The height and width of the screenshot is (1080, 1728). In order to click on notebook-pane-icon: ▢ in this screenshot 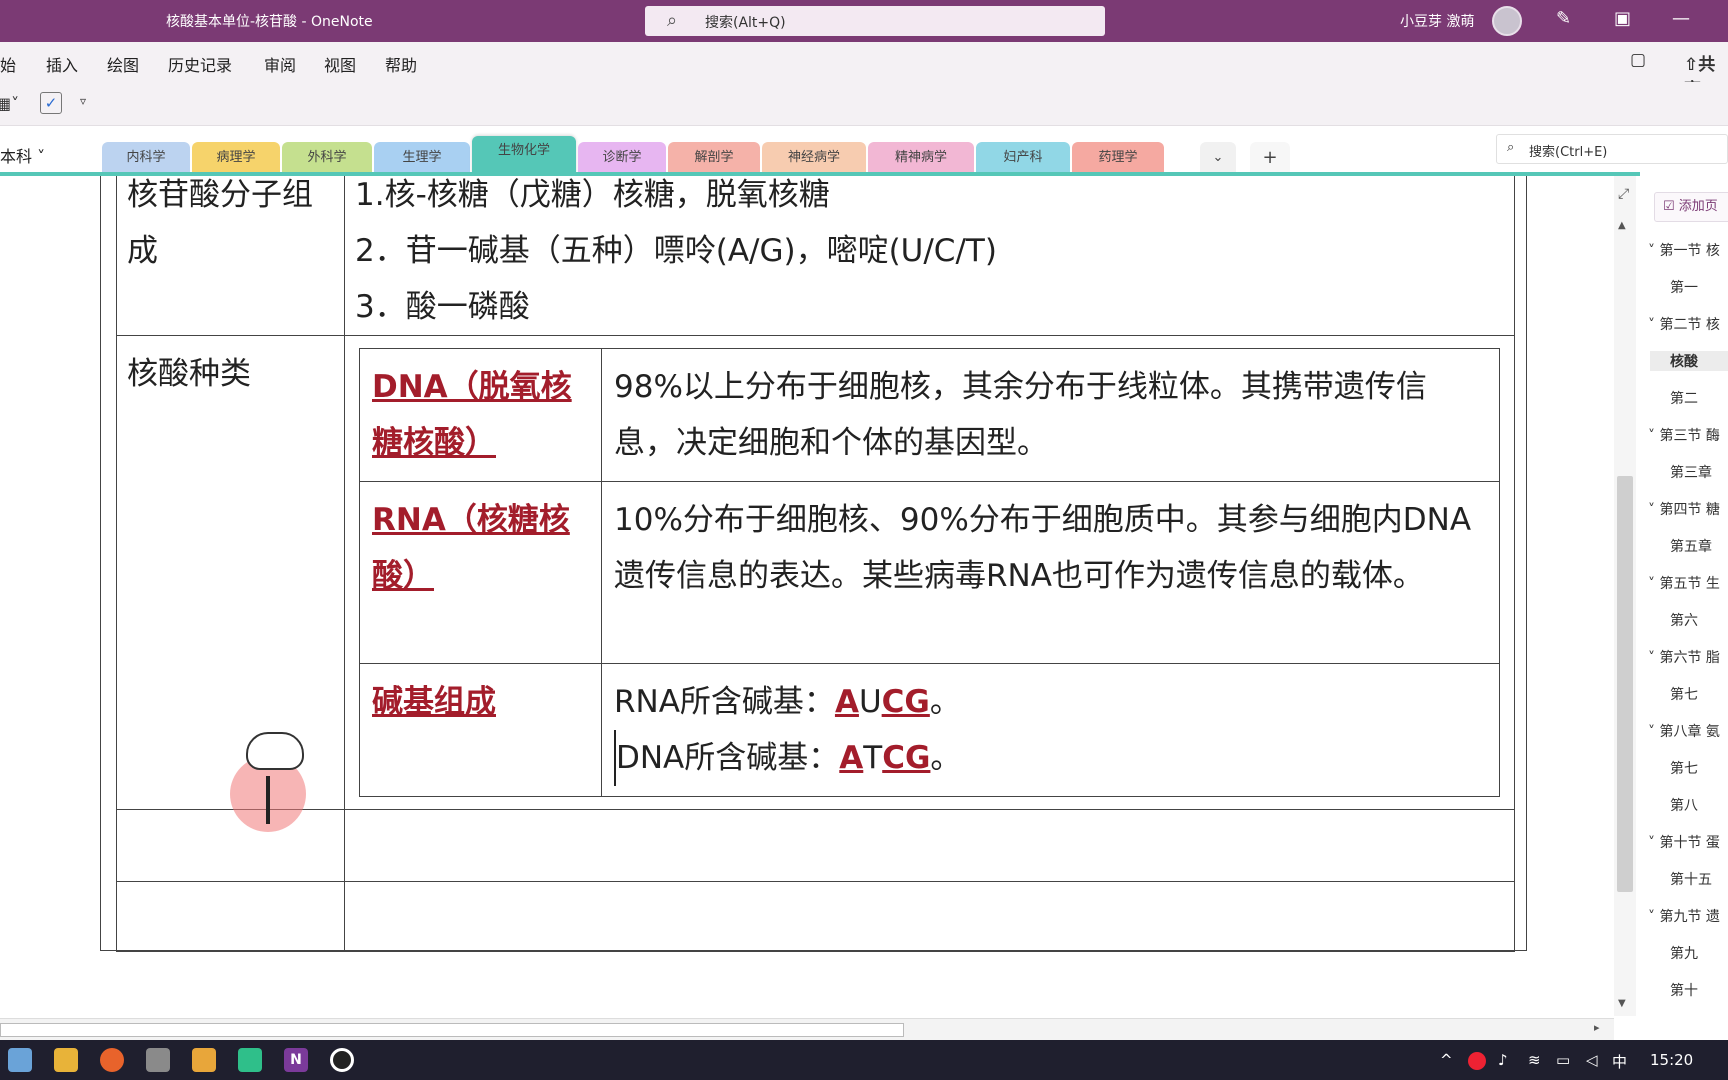, I will do `click(1638, 60)`.